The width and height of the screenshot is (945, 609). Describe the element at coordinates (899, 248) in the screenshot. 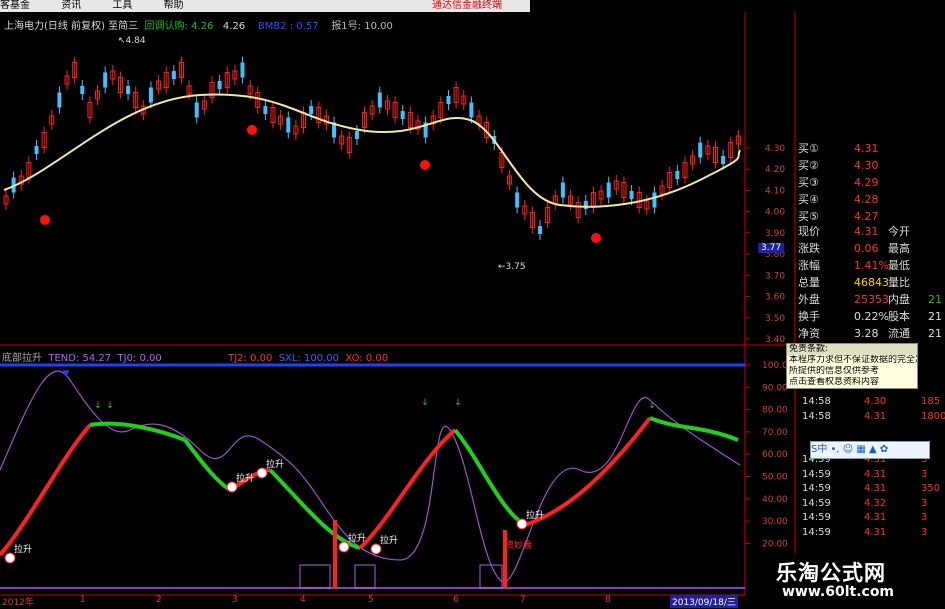

I see `quote-label2: 最高` at that location.